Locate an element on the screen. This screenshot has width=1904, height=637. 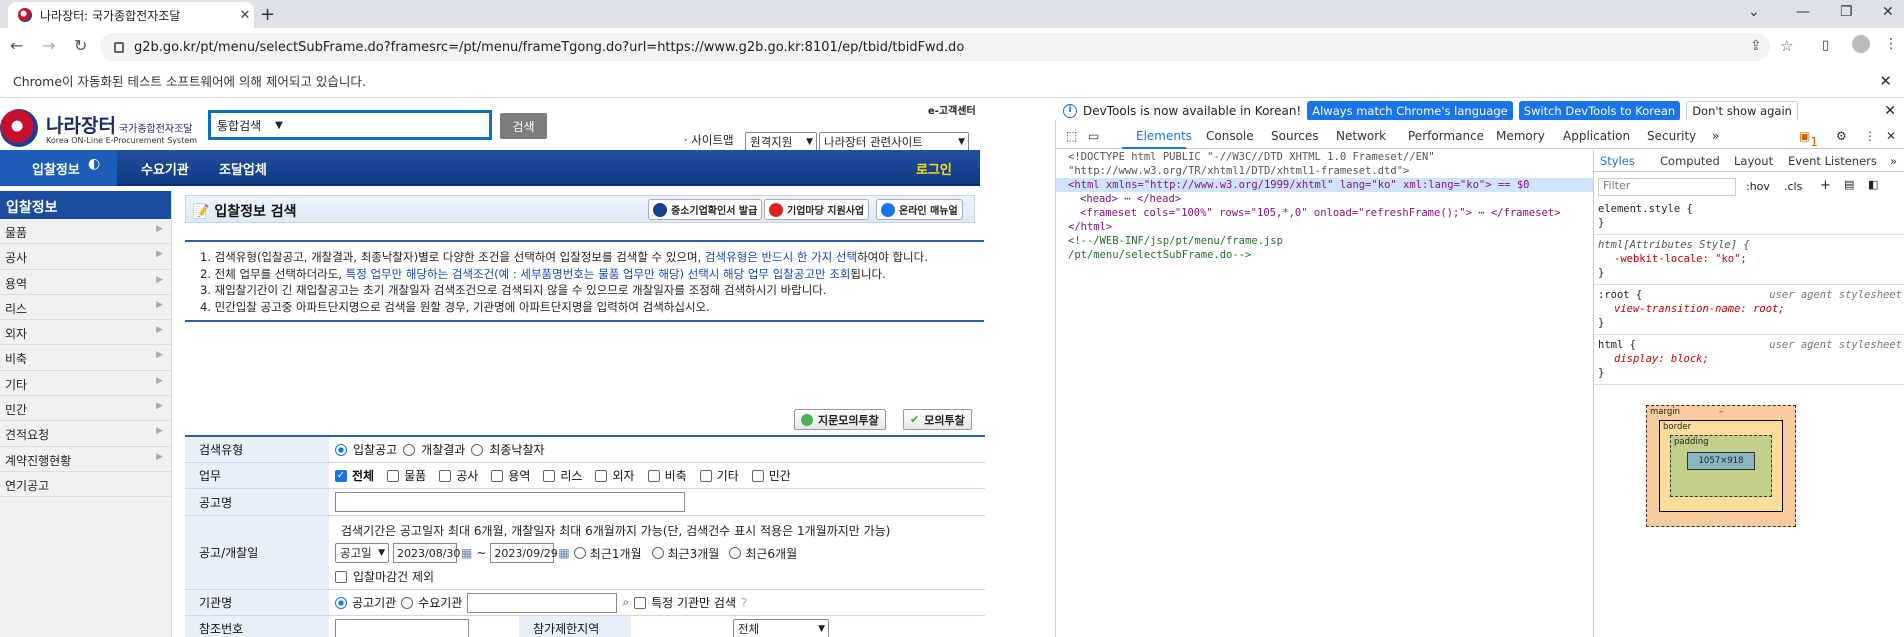
radio-3-months is located at coordinates (657, 553).